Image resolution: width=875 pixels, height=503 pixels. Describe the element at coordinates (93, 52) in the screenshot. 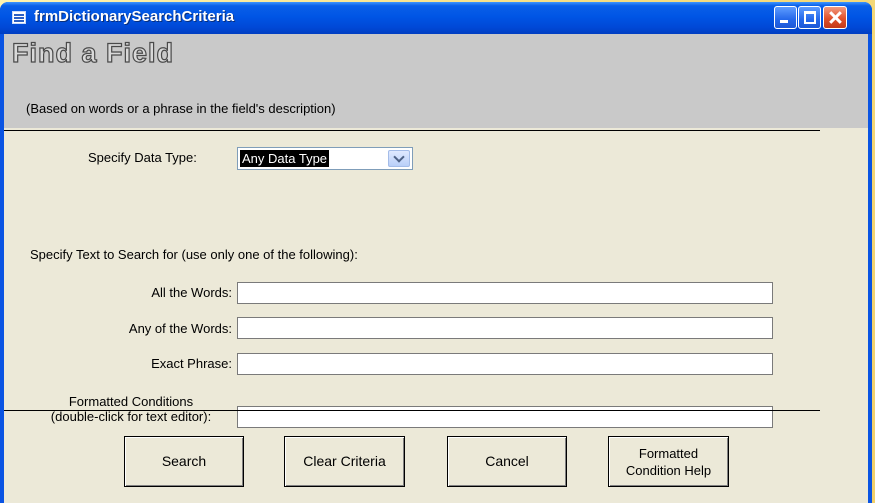

I see `page-title: Find a Field` at that location.